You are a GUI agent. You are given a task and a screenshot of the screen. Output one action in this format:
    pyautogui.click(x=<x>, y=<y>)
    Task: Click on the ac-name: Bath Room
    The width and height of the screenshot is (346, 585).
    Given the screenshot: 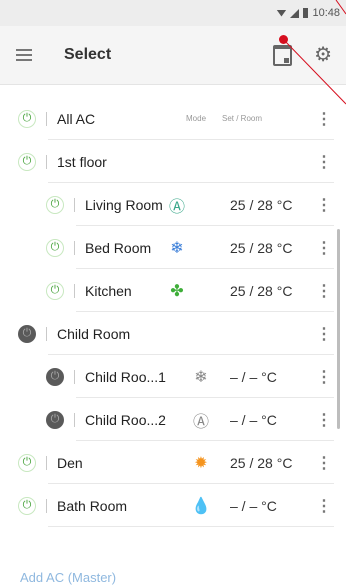 What is the action you would take?
    pyautogui.click(x=92, y=505)
    